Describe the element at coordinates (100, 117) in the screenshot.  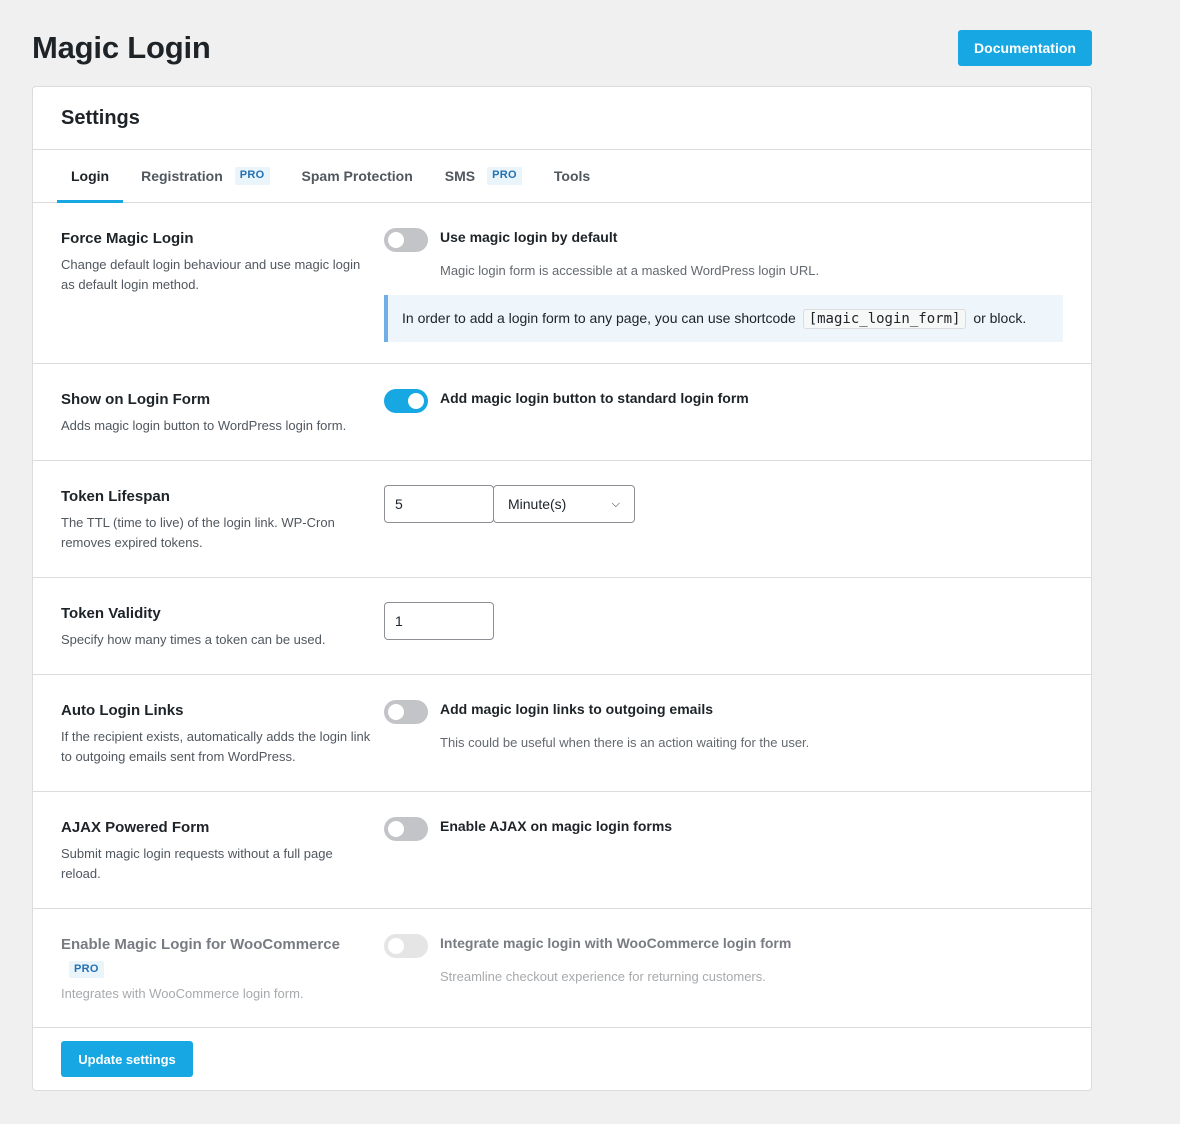
I see `card-title: Settings` at that location.